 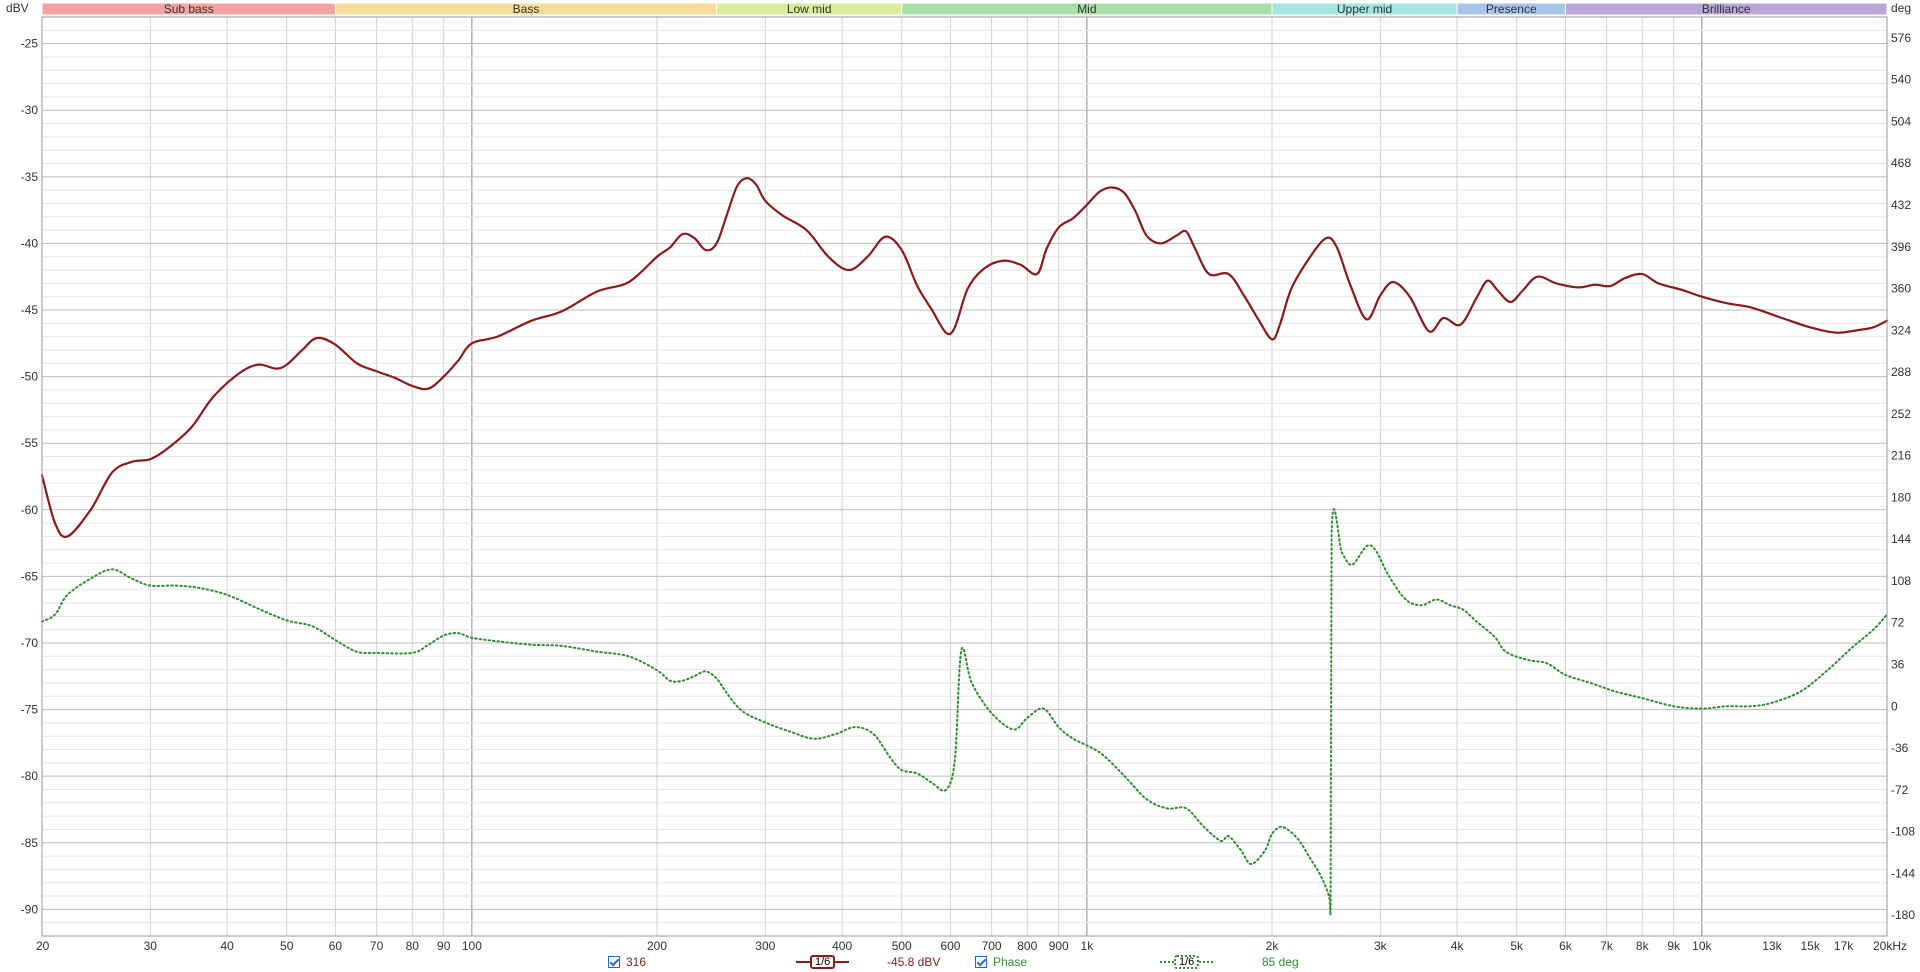 What do you see at coordinates (1901, 497) in the screenshot?
I see `y2-tick-label: 180` at bounding box center [1901, 497].